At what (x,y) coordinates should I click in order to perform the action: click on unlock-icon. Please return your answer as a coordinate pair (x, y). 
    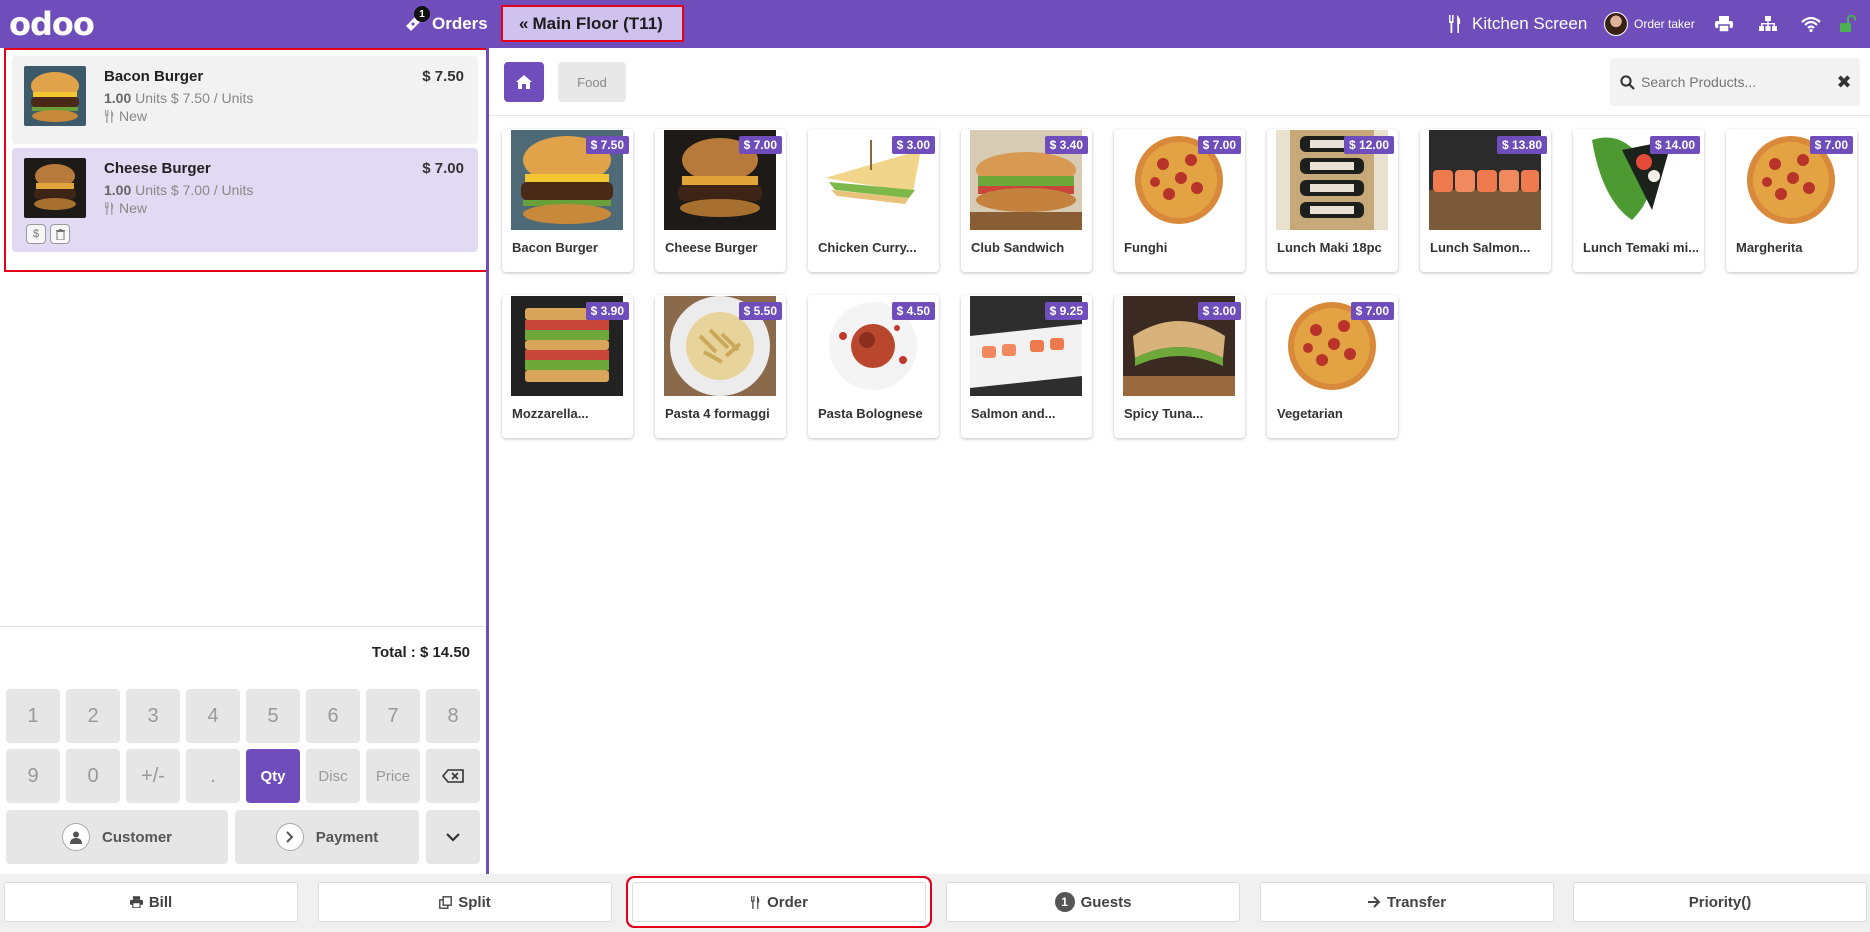
    Looking at the image, I should click on (1848, 24).